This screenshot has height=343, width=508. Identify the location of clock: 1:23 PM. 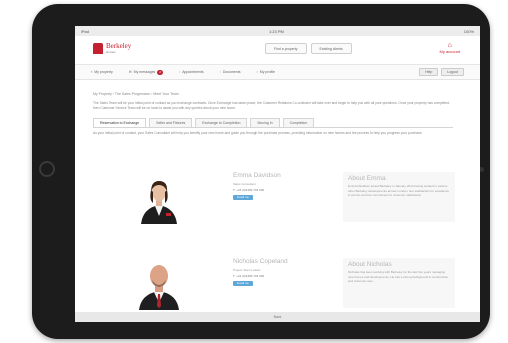
(276, 31).